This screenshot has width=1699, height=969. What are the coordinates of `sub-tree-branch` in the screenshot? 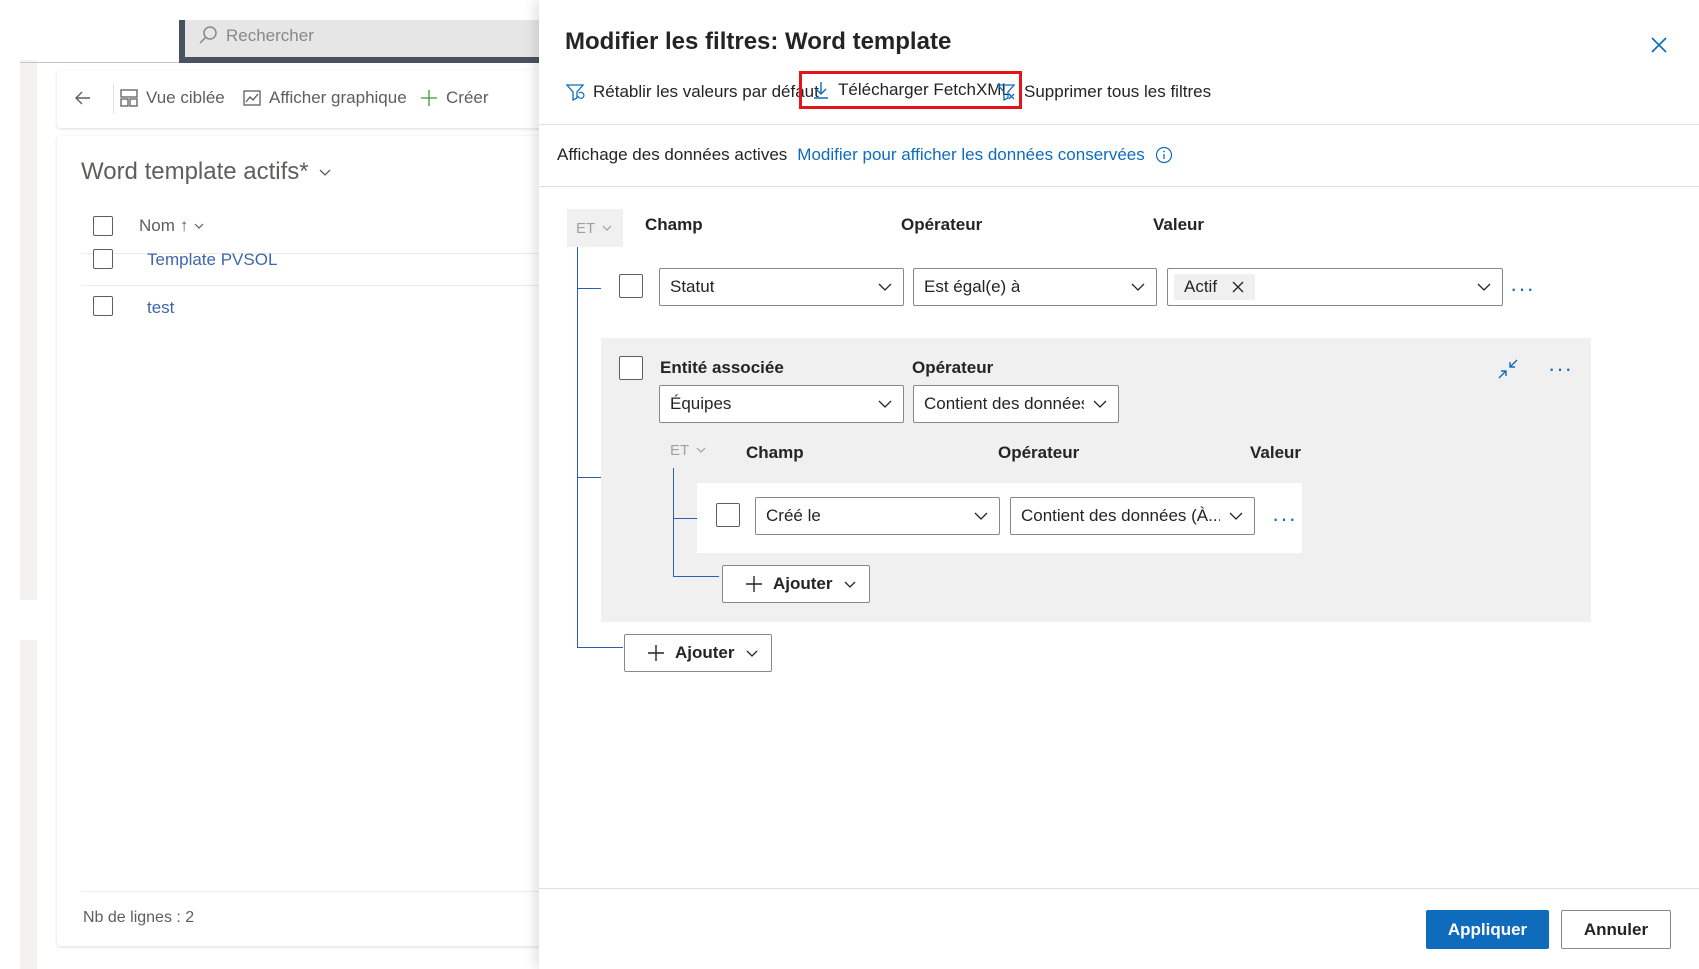 It's located at (685, 518).